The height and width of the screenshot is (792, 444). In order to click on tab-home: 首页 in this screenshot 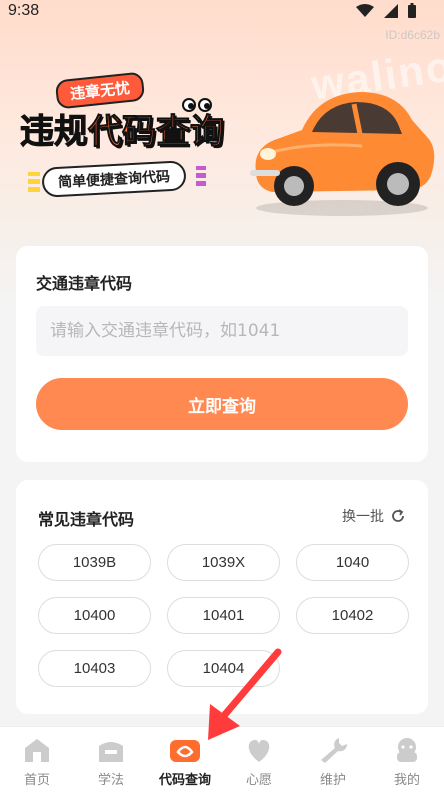, I will do `click(37, 759)`.